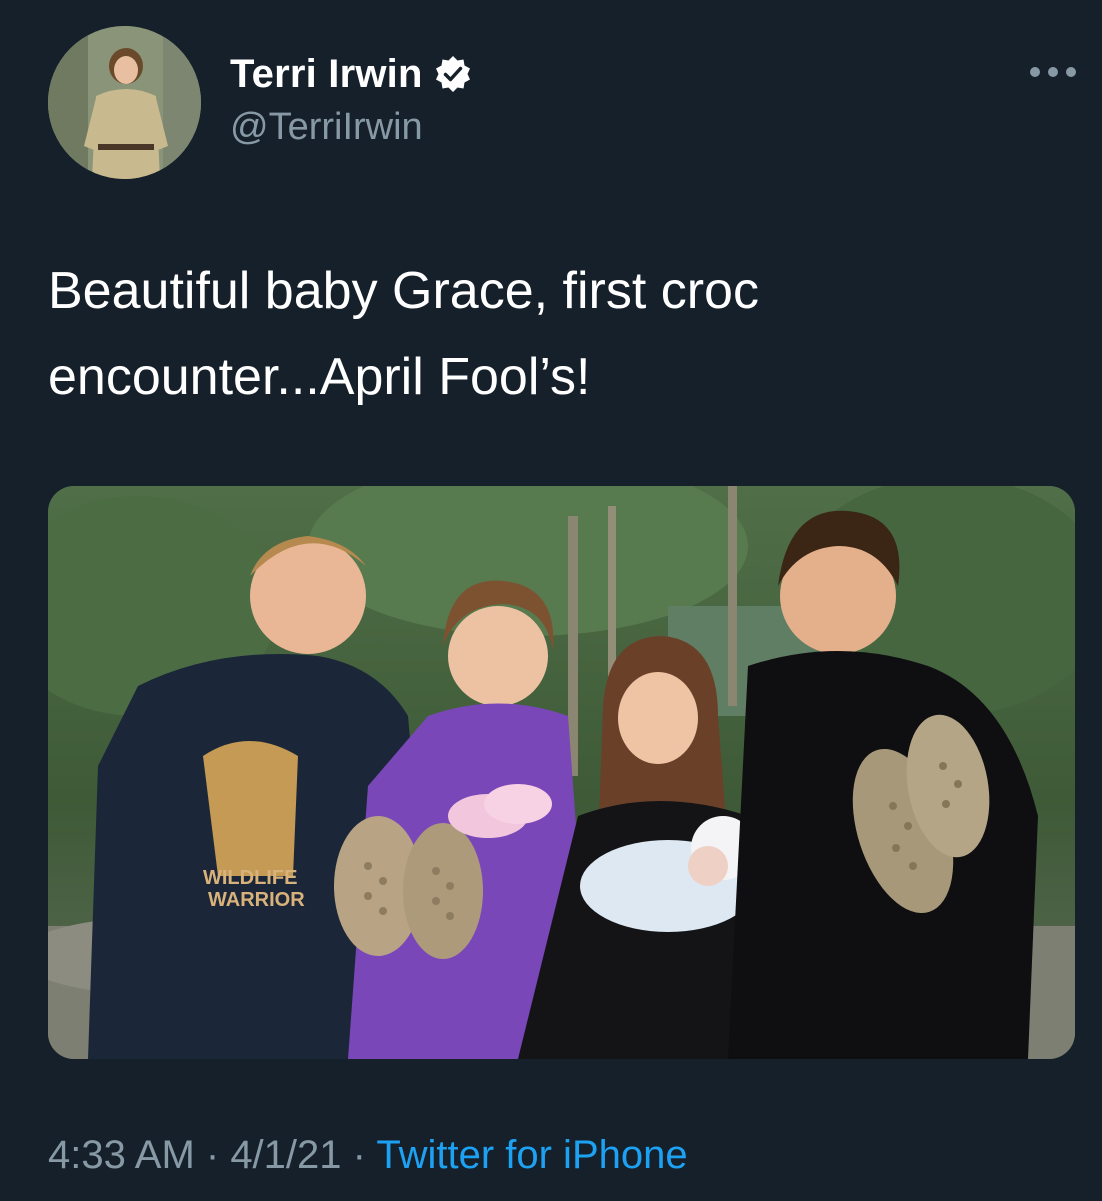  I want to click on tweet-time: 4:33 AM, so click(121, 1155).